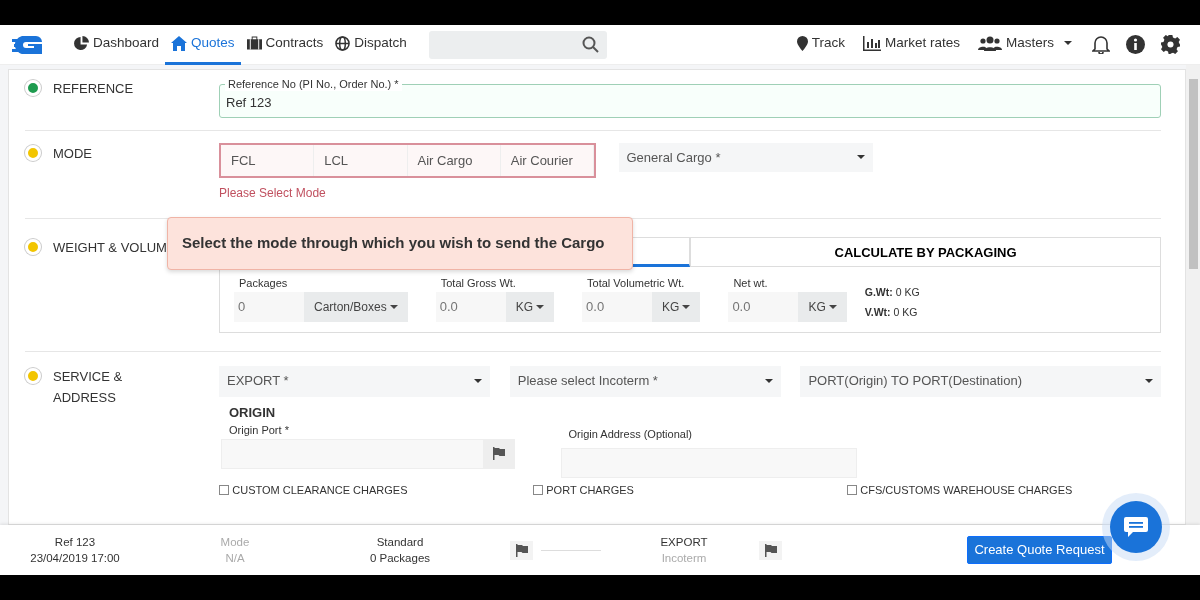 The image size is (1200, 600). What do you see at coordinates (517, 44) in the screenshot?
I see `search-field` at bounding box center [517, 44].